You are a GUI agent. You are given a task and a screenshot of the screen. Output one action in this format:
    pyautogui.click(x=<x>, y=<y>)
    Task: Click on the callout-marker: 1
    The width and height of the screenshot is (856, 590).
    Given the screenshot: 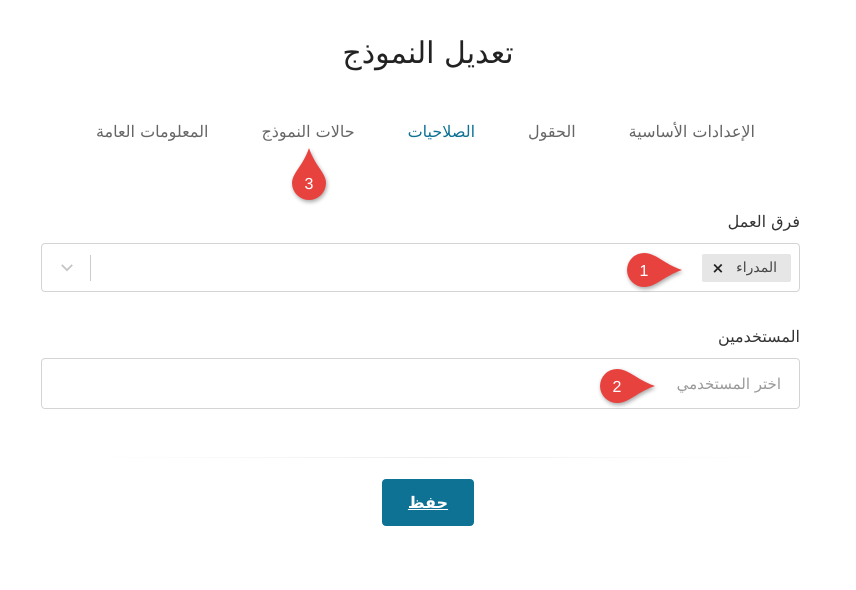 What is the action you would take?
    pyautogui.click(x=654, y=270)
    